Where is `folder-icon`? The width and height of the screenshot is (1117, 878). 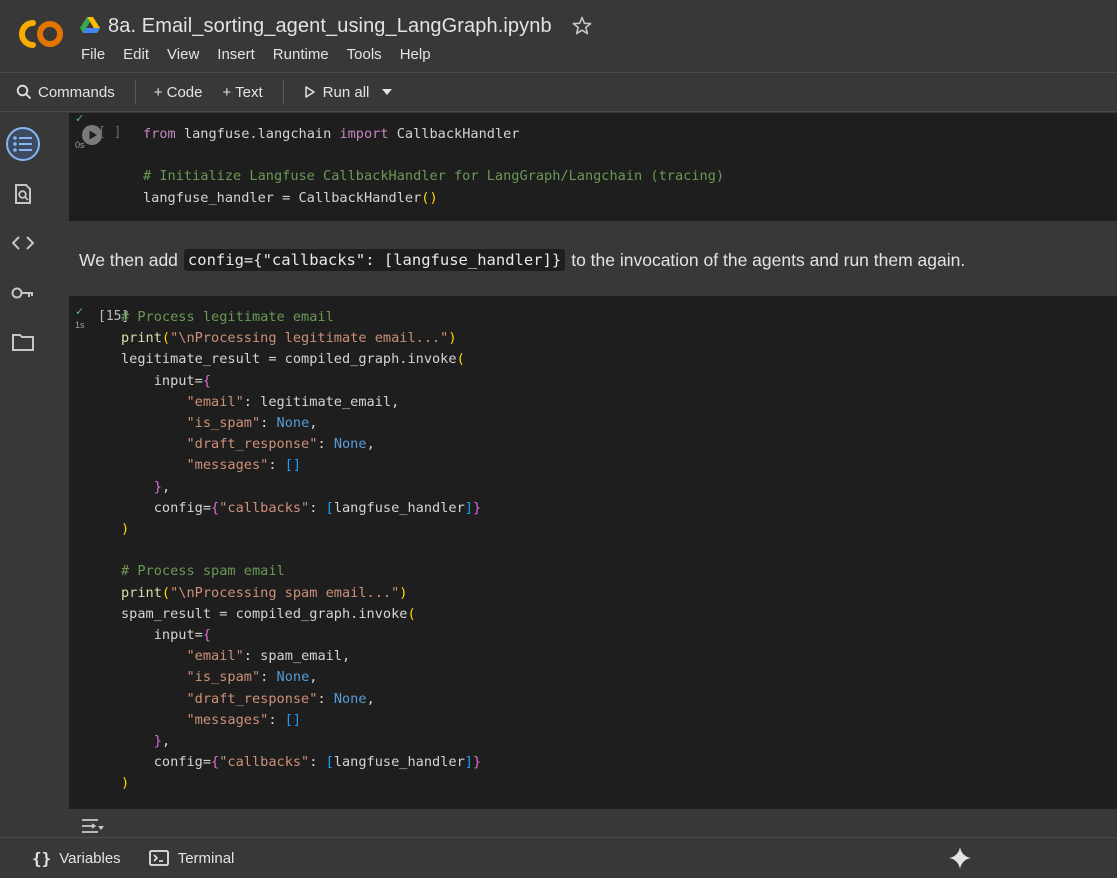 folder-icon is located at coordinates (23, 342).